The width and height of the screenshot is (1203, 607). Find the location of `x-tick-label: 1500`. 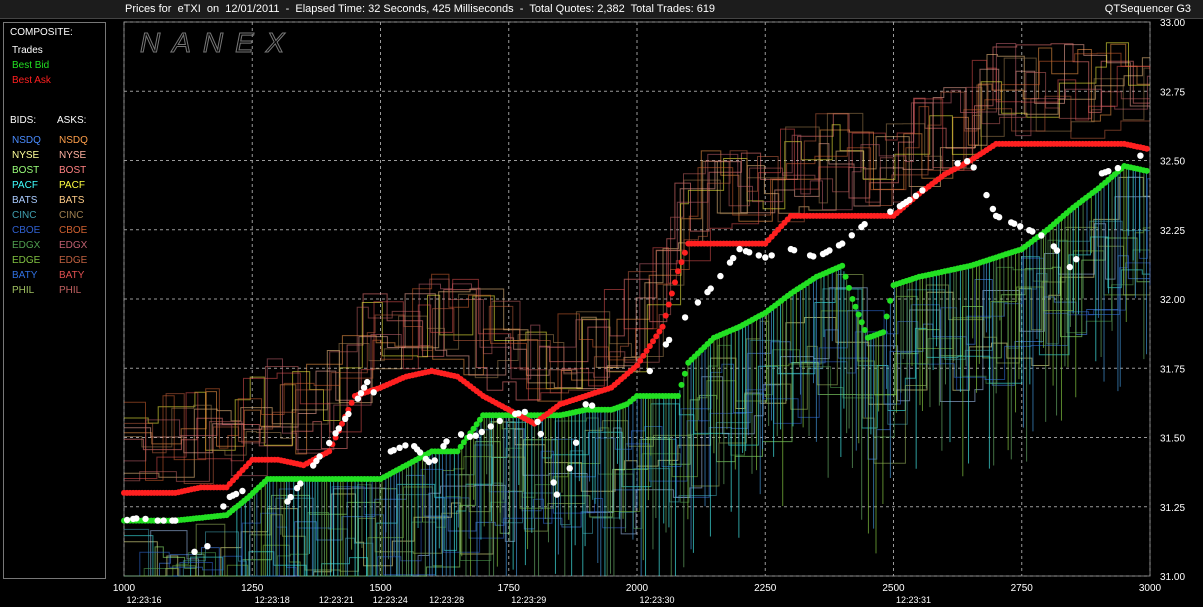

x-tick-label: 1500 is located at coordinates (380, 588).